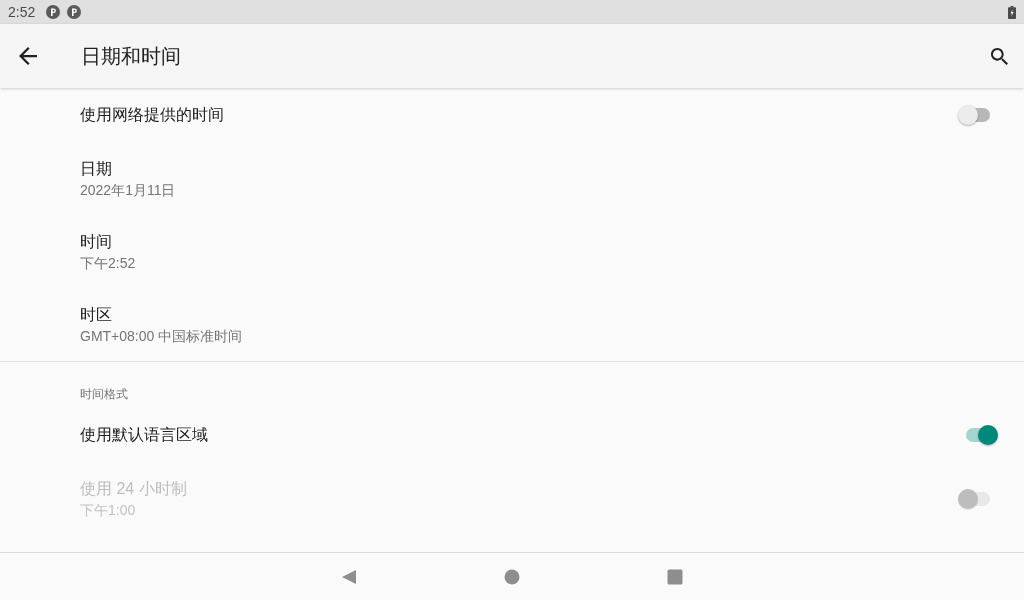 Image resolution: width=1024 pixels, height=600 pixels. Describe the element at coordinates (96, 314) in the screenshot. I see `setting-title: 时区` at that location.